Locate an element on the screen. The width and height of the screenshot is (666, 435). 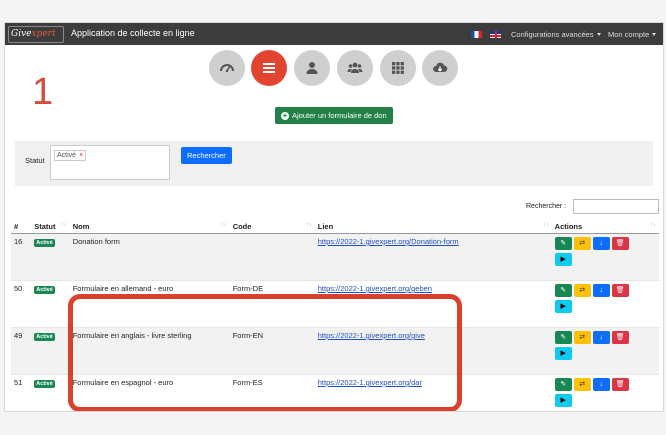
nav-grid-button is located at coordinates (398, 68).